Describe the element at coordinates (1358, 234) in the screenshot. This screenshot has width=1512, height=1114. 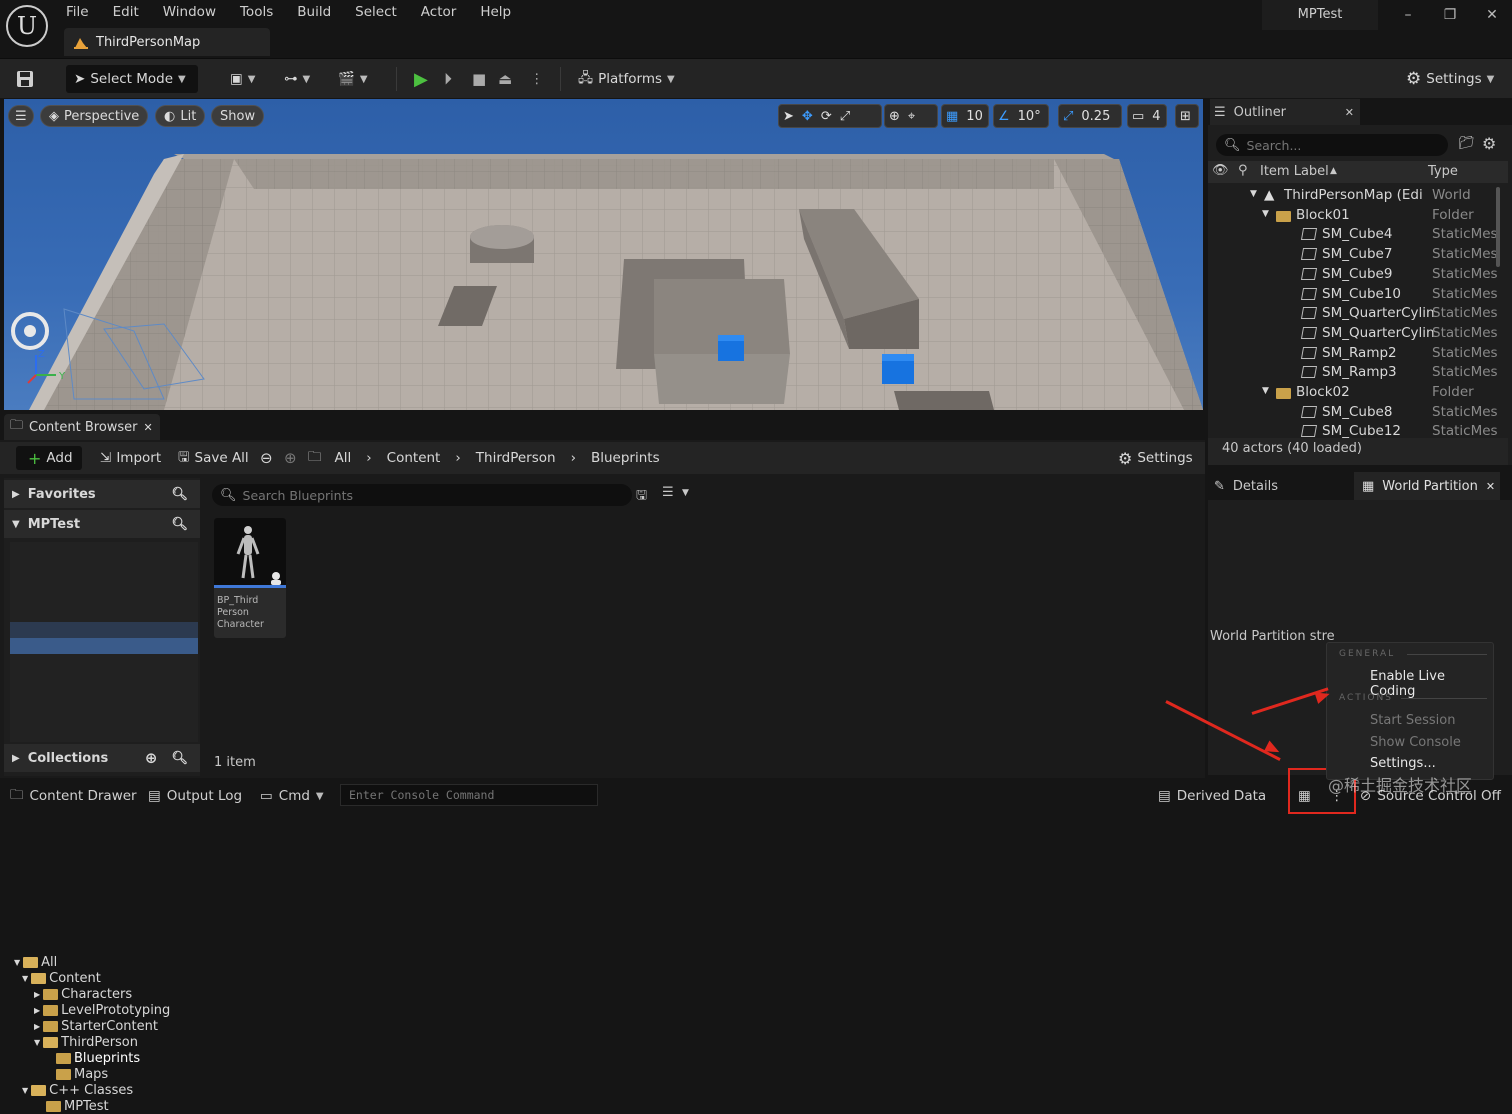
I see `outliner-row: SM_Cube4 StaticMes` at that location.